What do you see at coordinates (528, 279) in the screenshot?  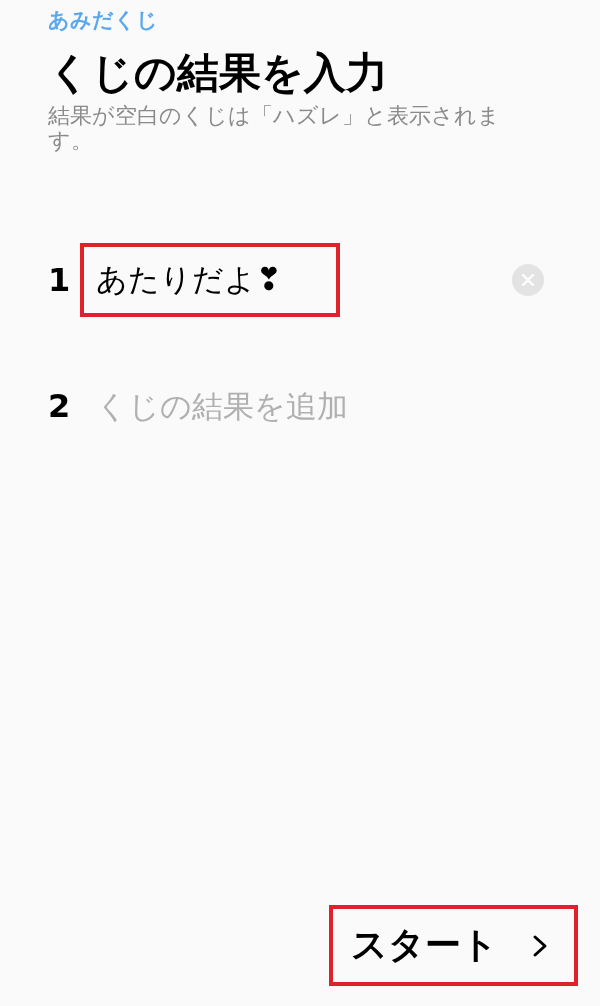 I see `clear-icon` at bounding box center [528, 279].